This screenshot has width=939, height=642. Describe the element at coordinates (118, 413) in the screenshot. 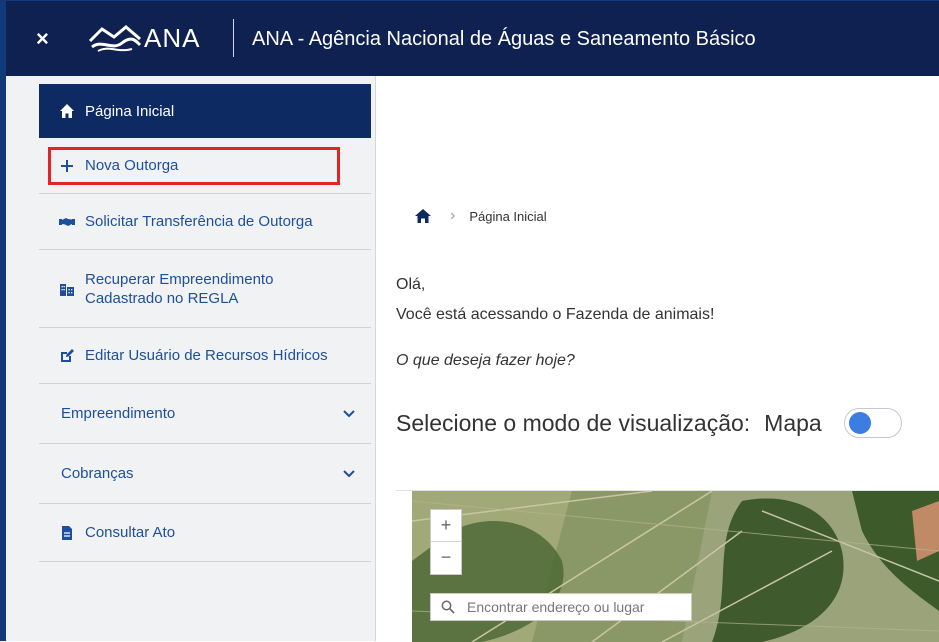

I see `sidebar-item-label: Empreendimento` at that location.